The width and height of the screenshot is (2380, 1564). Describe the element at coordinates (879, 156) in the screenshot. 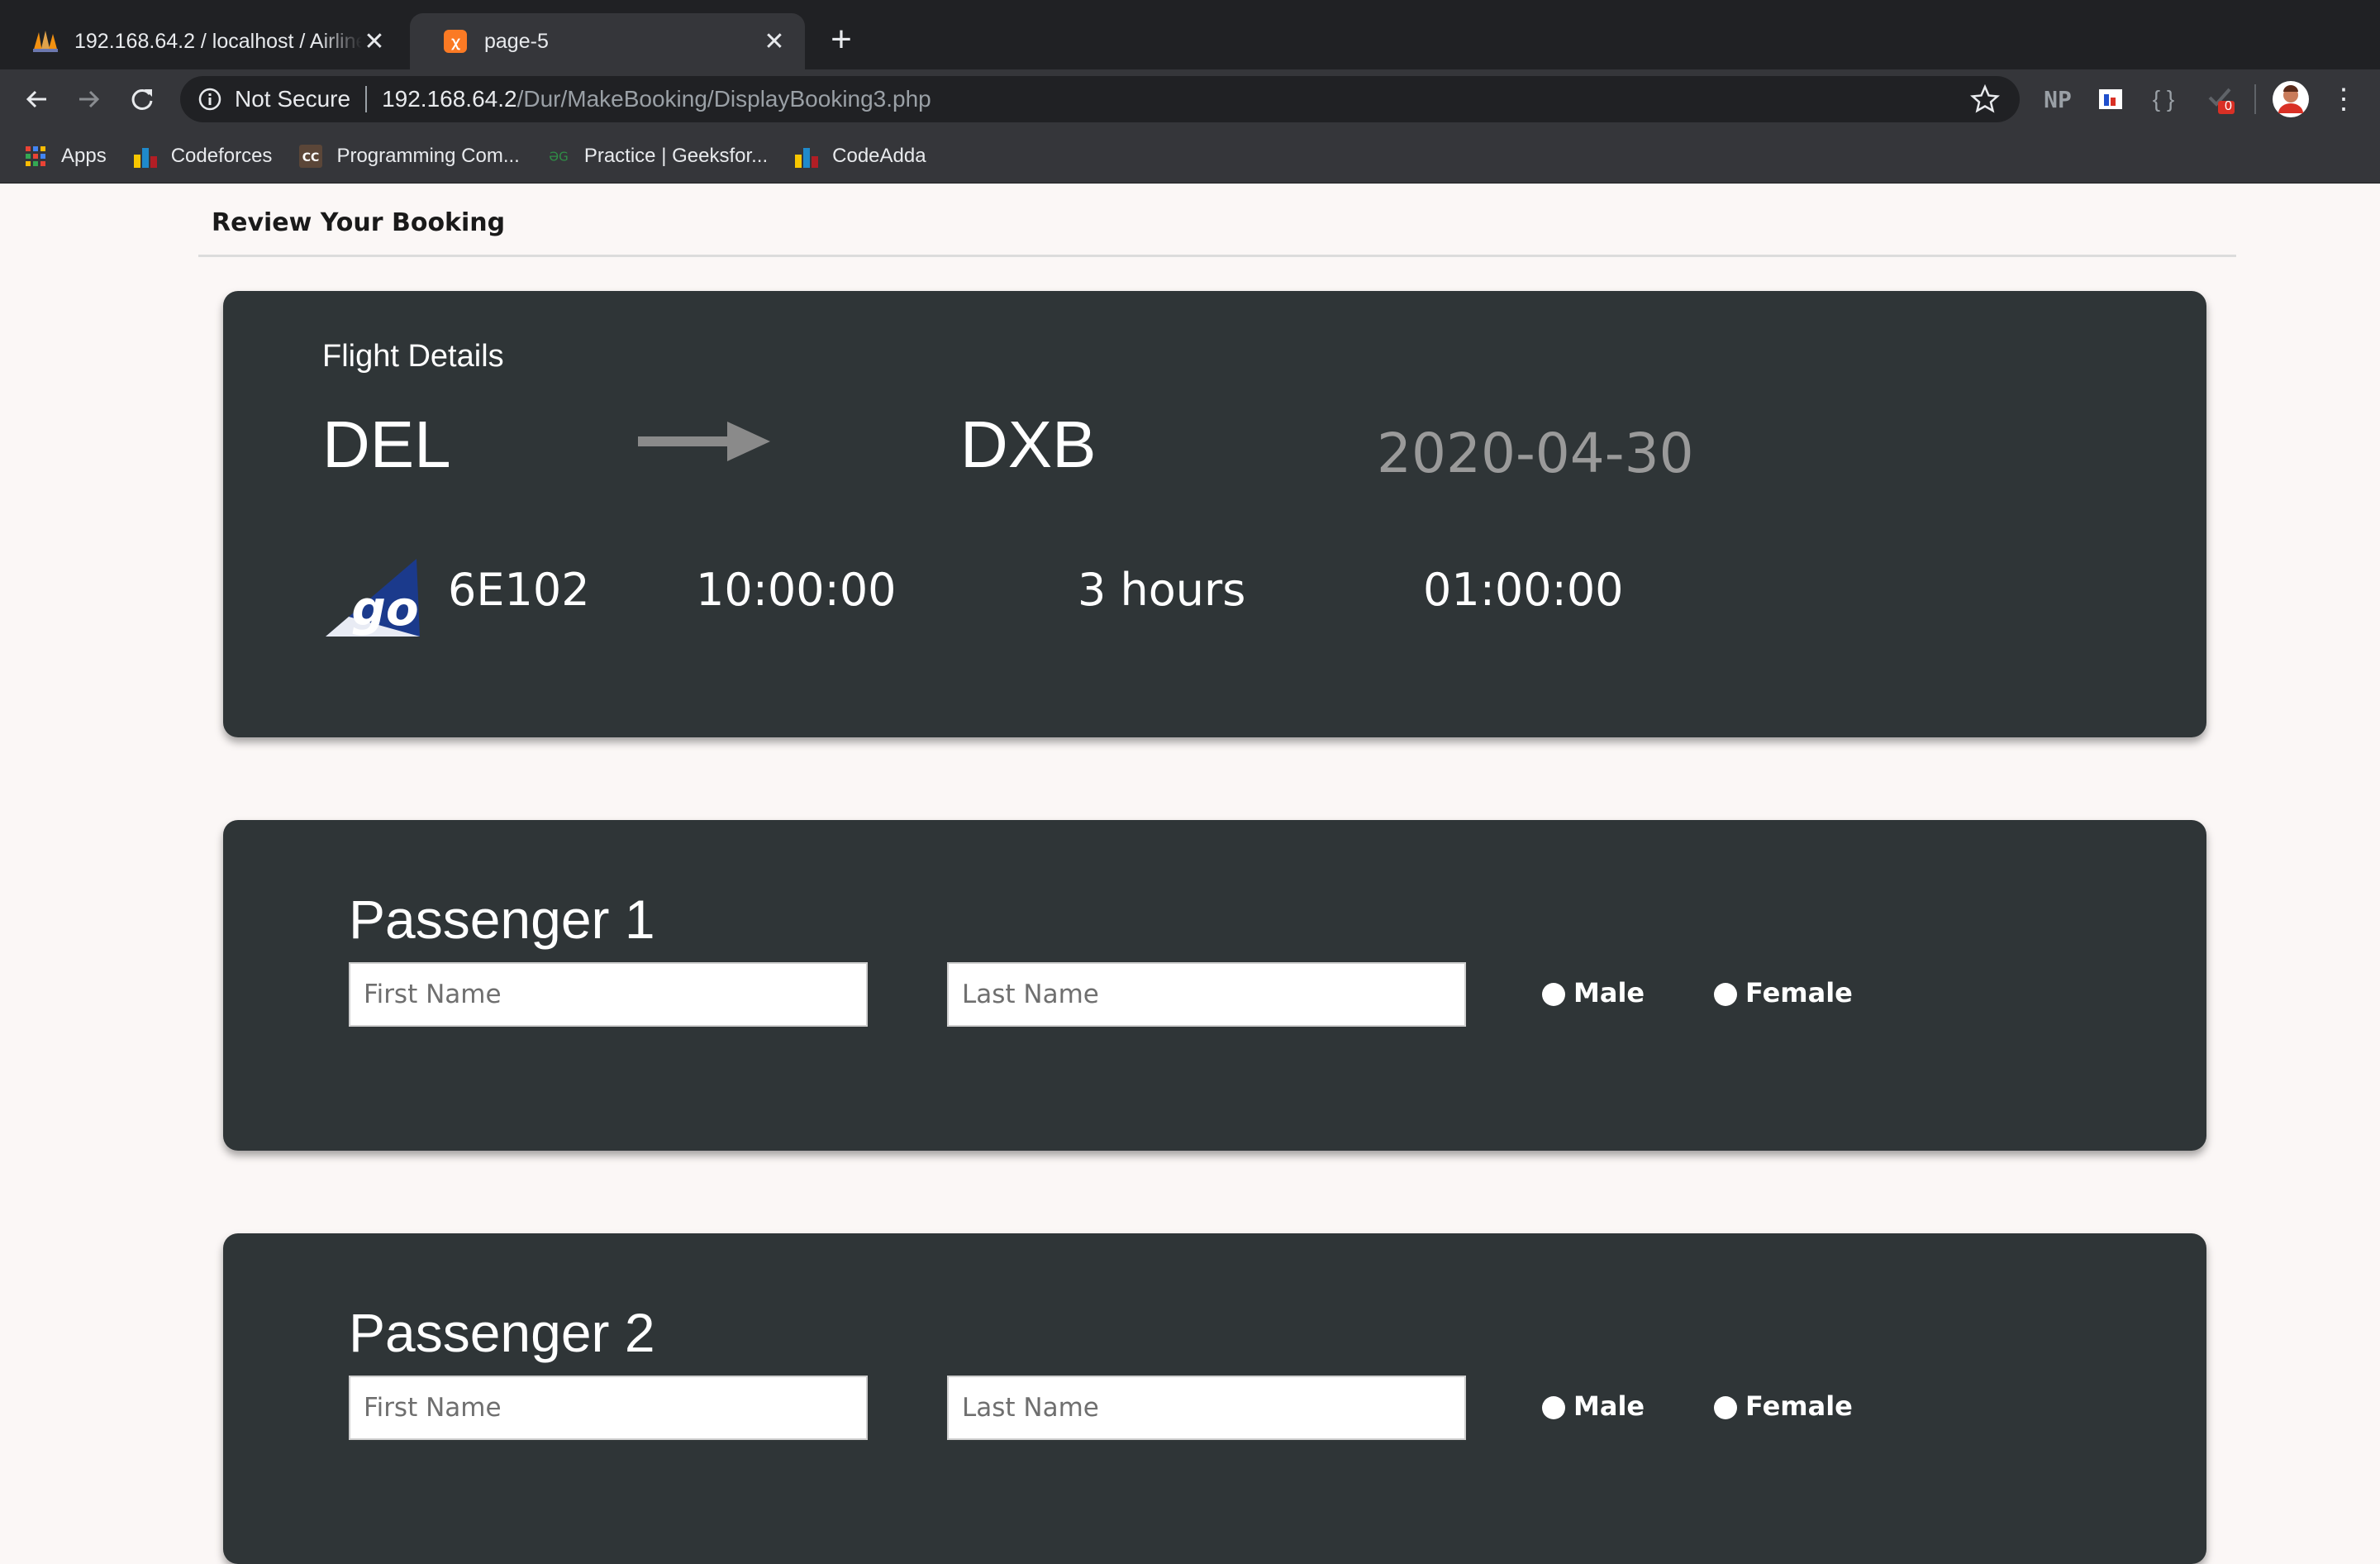

I see `bookmark-label: CodeAdda` at that location.